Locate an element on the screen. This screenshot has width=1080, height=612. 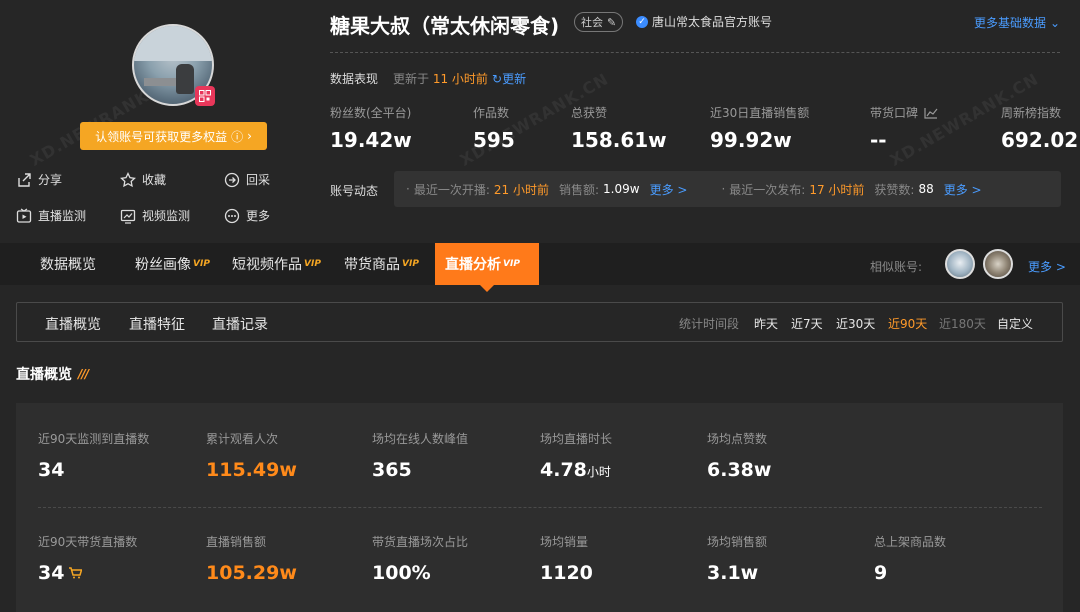
stat-label-reputation: 带货口碑 is located at coordinates (904, 112).